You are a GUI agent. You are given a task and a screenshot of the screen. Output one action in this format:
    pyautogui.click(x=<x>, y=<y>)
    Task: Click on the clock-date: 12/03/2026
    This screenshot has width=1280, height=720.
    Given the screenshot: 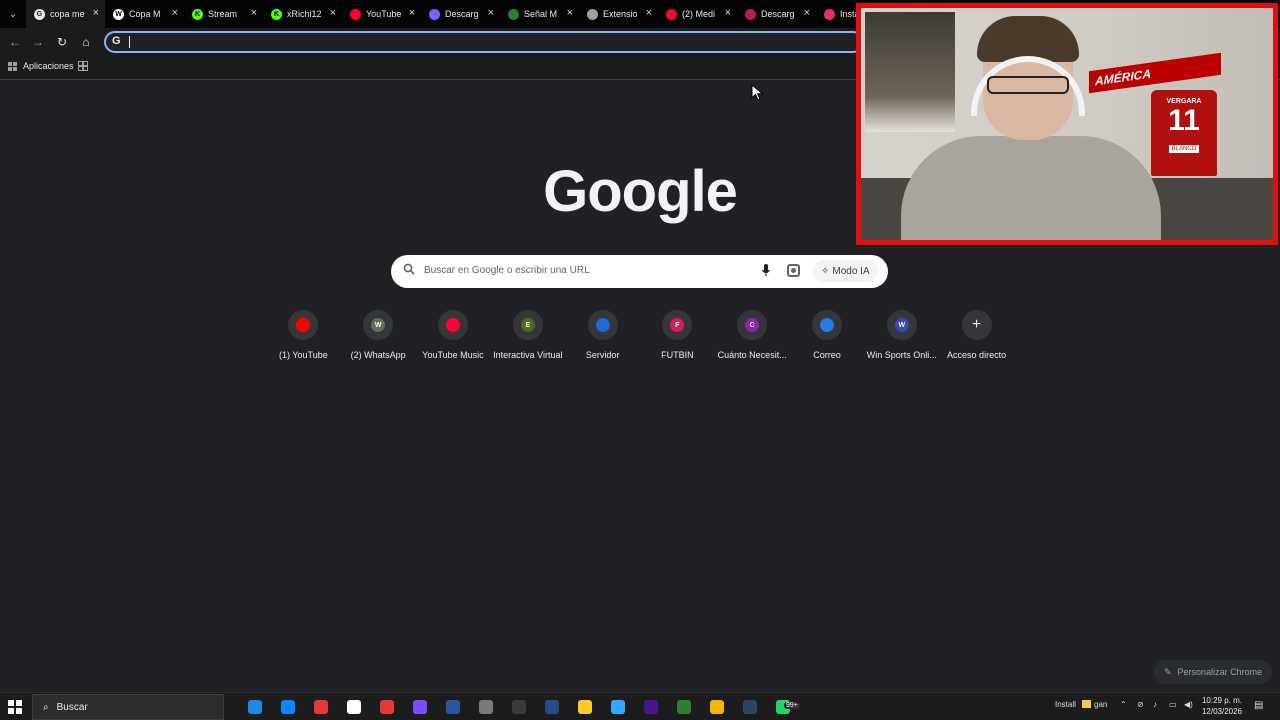 What is the action you would take?
    pyautogui.click(x=1222, y=711)
    